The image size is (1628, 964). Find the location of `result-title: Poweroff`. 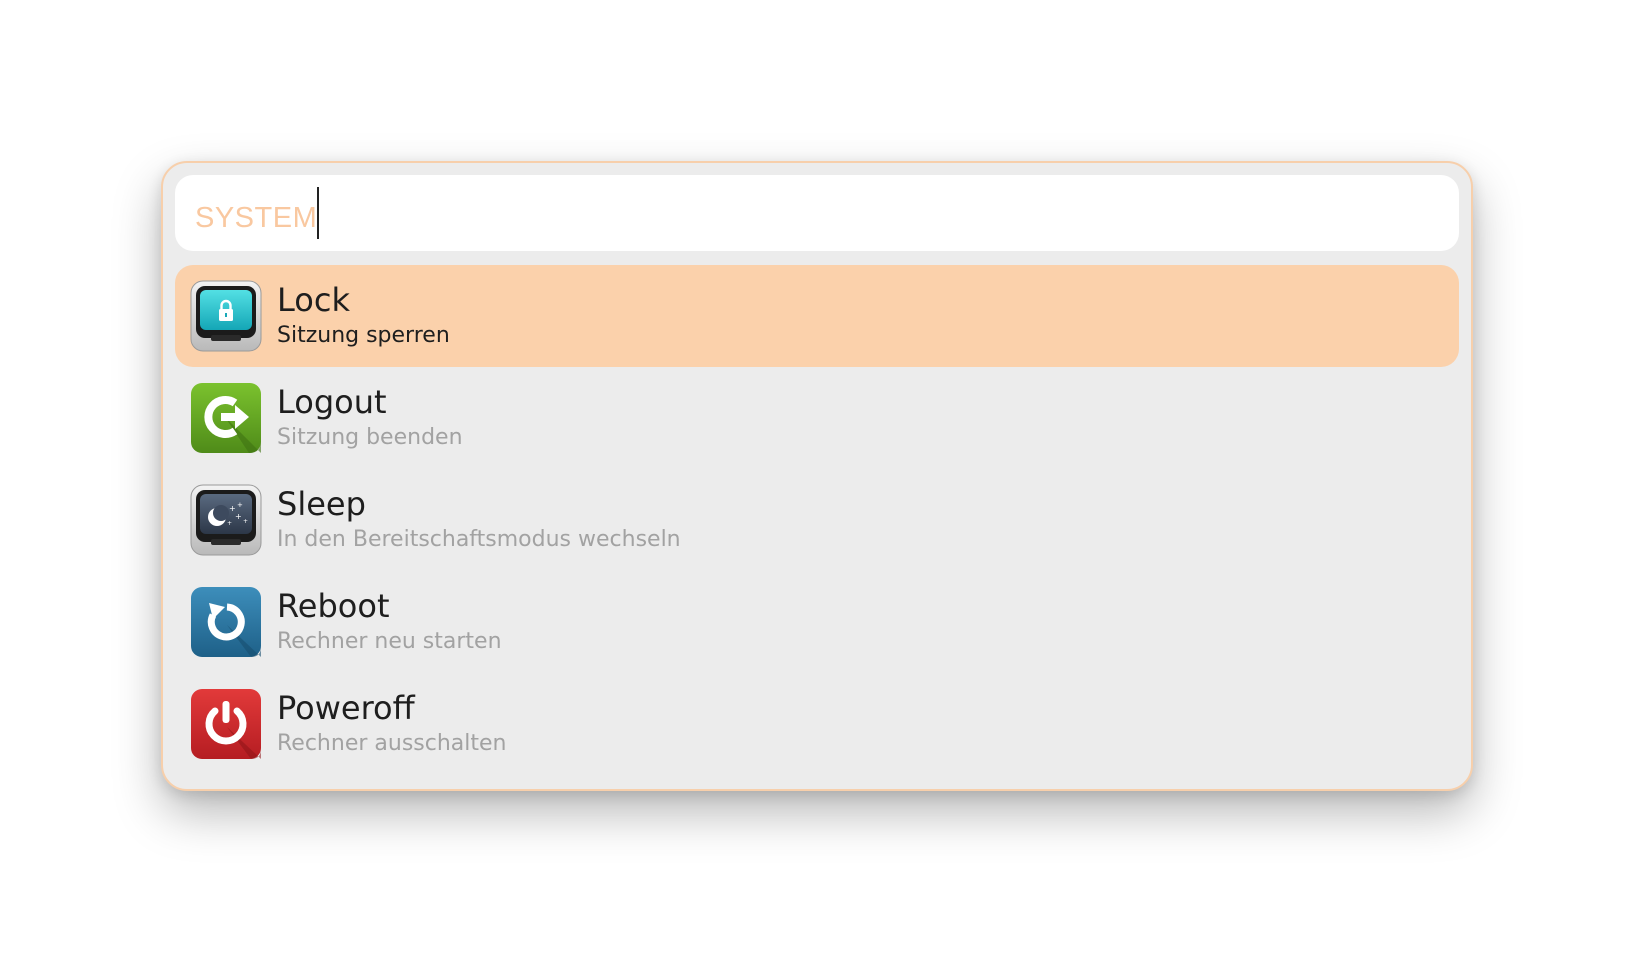

result-title: Poweroff is located at coordinates (346, 708).